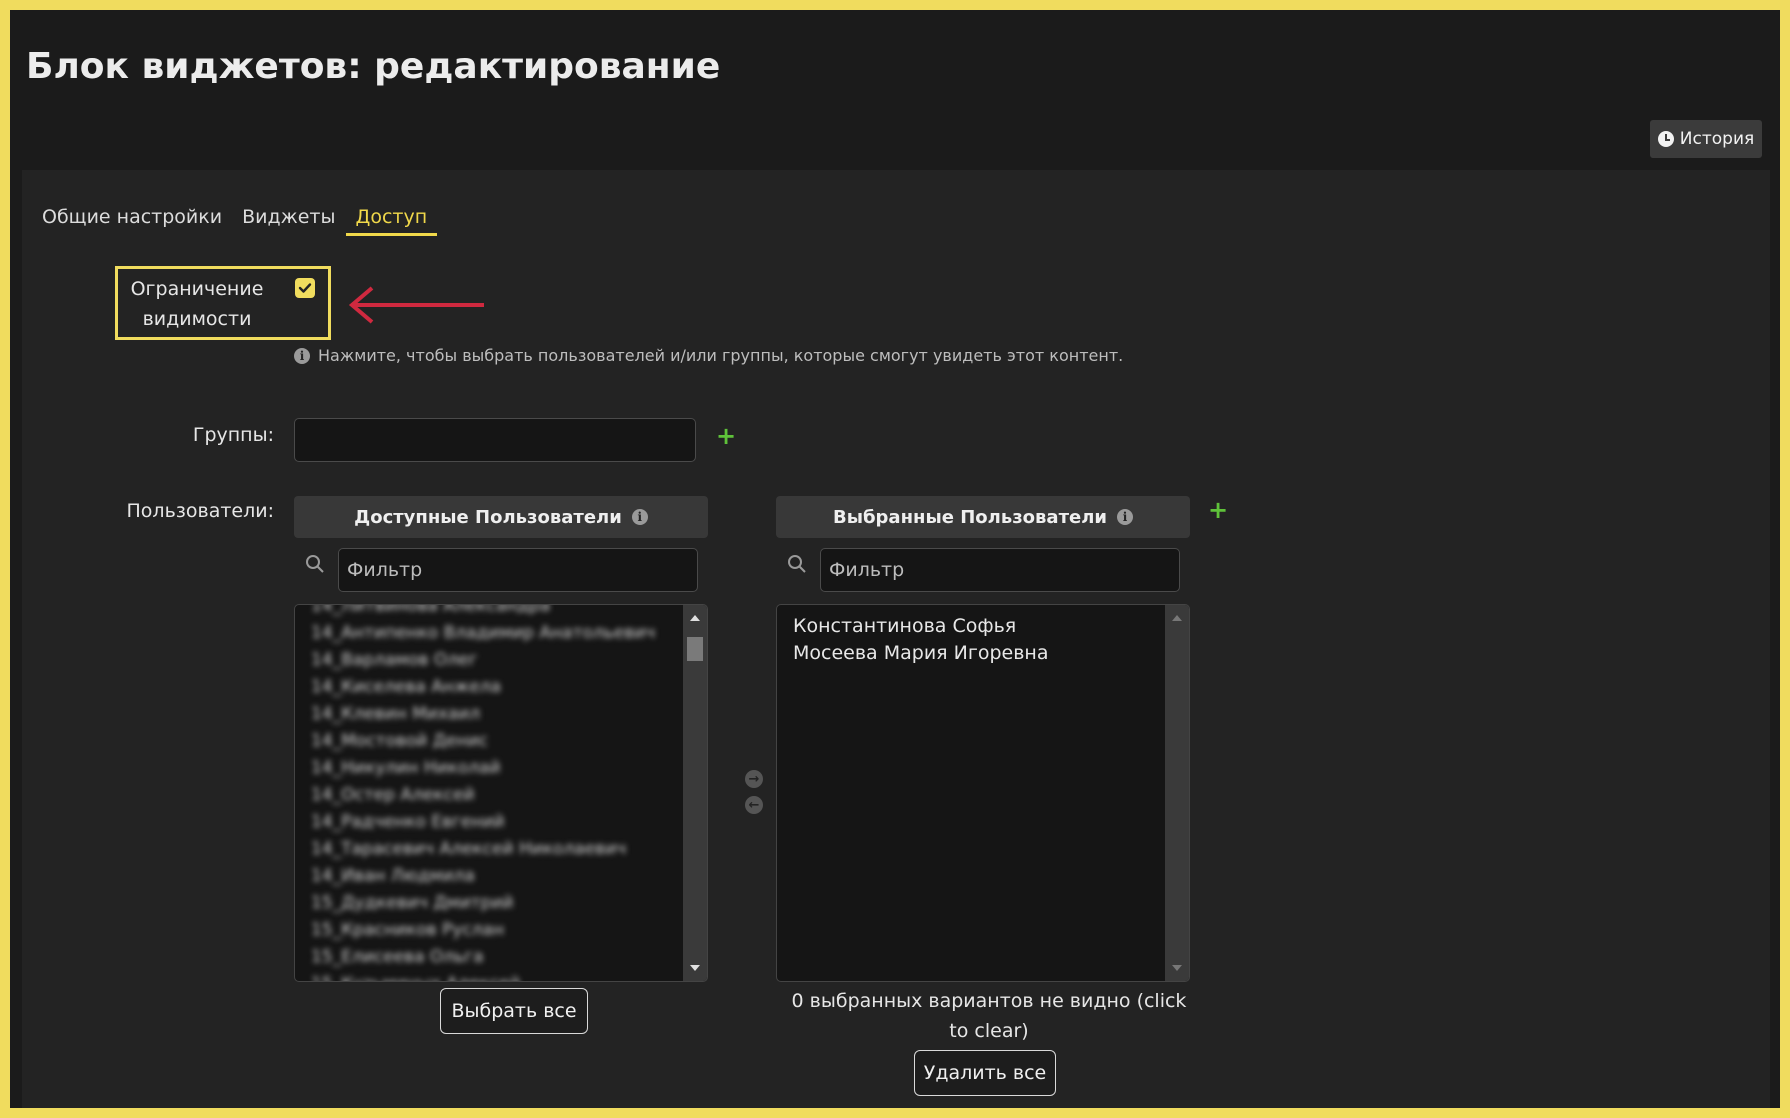 This screenshot has height=1118, width=1790. What do you see at coordinates (197, 304) in the screenshot?
I see `visibility-restriction-label: Ограничение видимости` at bounding box center [197, 304].